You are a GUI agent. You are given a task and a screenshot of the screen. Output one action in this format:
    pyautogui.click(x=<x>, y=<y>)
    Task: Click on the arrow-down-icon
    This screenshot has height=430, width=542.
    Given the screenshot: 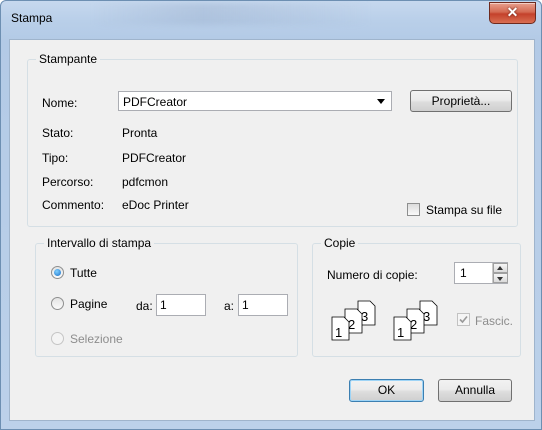 What is the action you would take?
    pyautogui.click(x=500, y=279)
    